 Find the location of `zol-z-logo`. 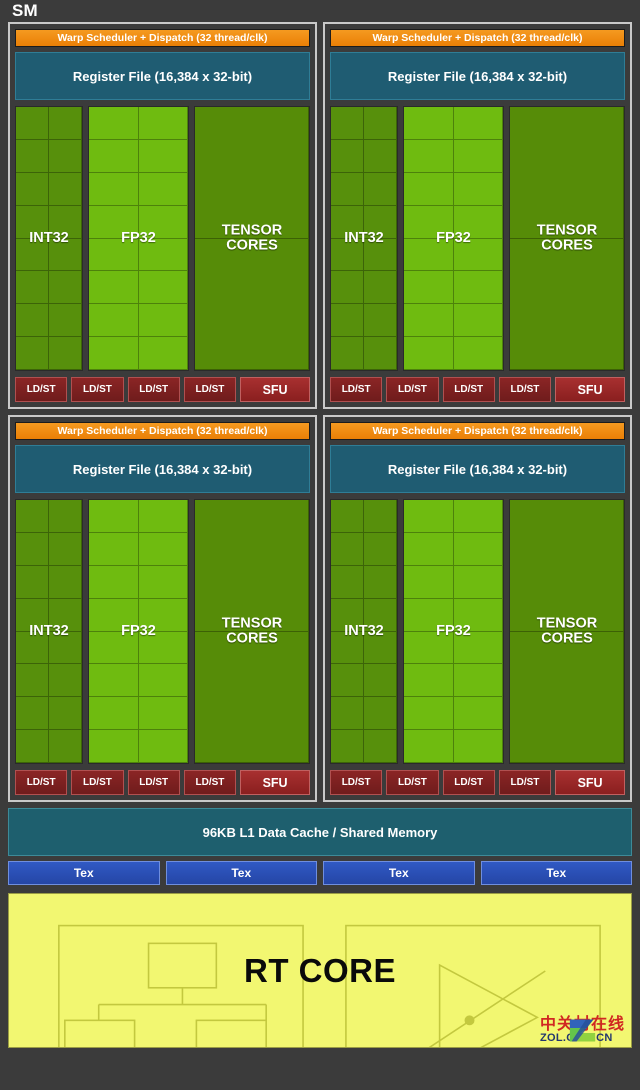

zol-z-logo is located at coordinates (582, 1030).